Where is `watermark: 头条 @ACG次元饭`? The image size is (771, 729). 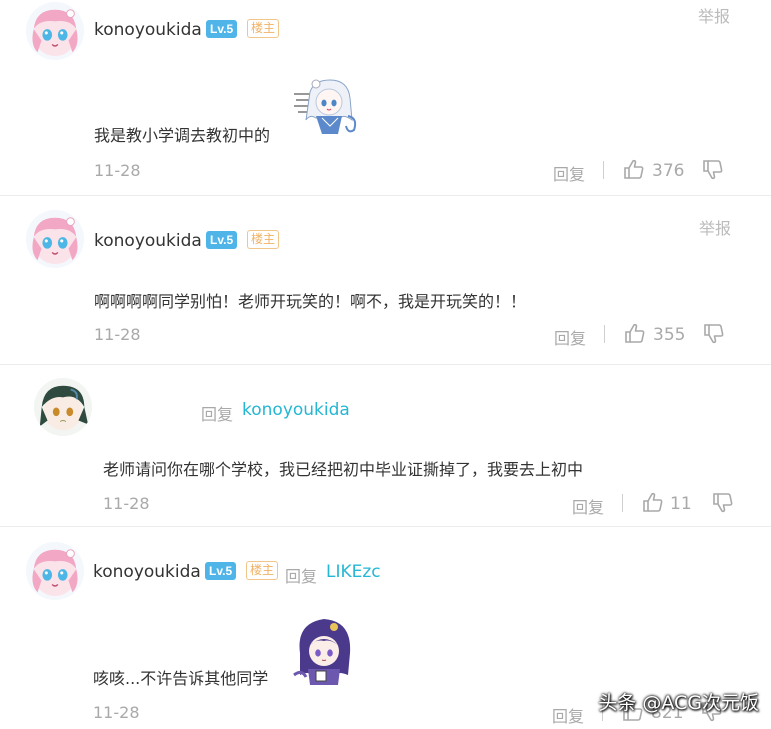
watermark: 头条 @ACG次元饭 is located at coordinates (678, 703).